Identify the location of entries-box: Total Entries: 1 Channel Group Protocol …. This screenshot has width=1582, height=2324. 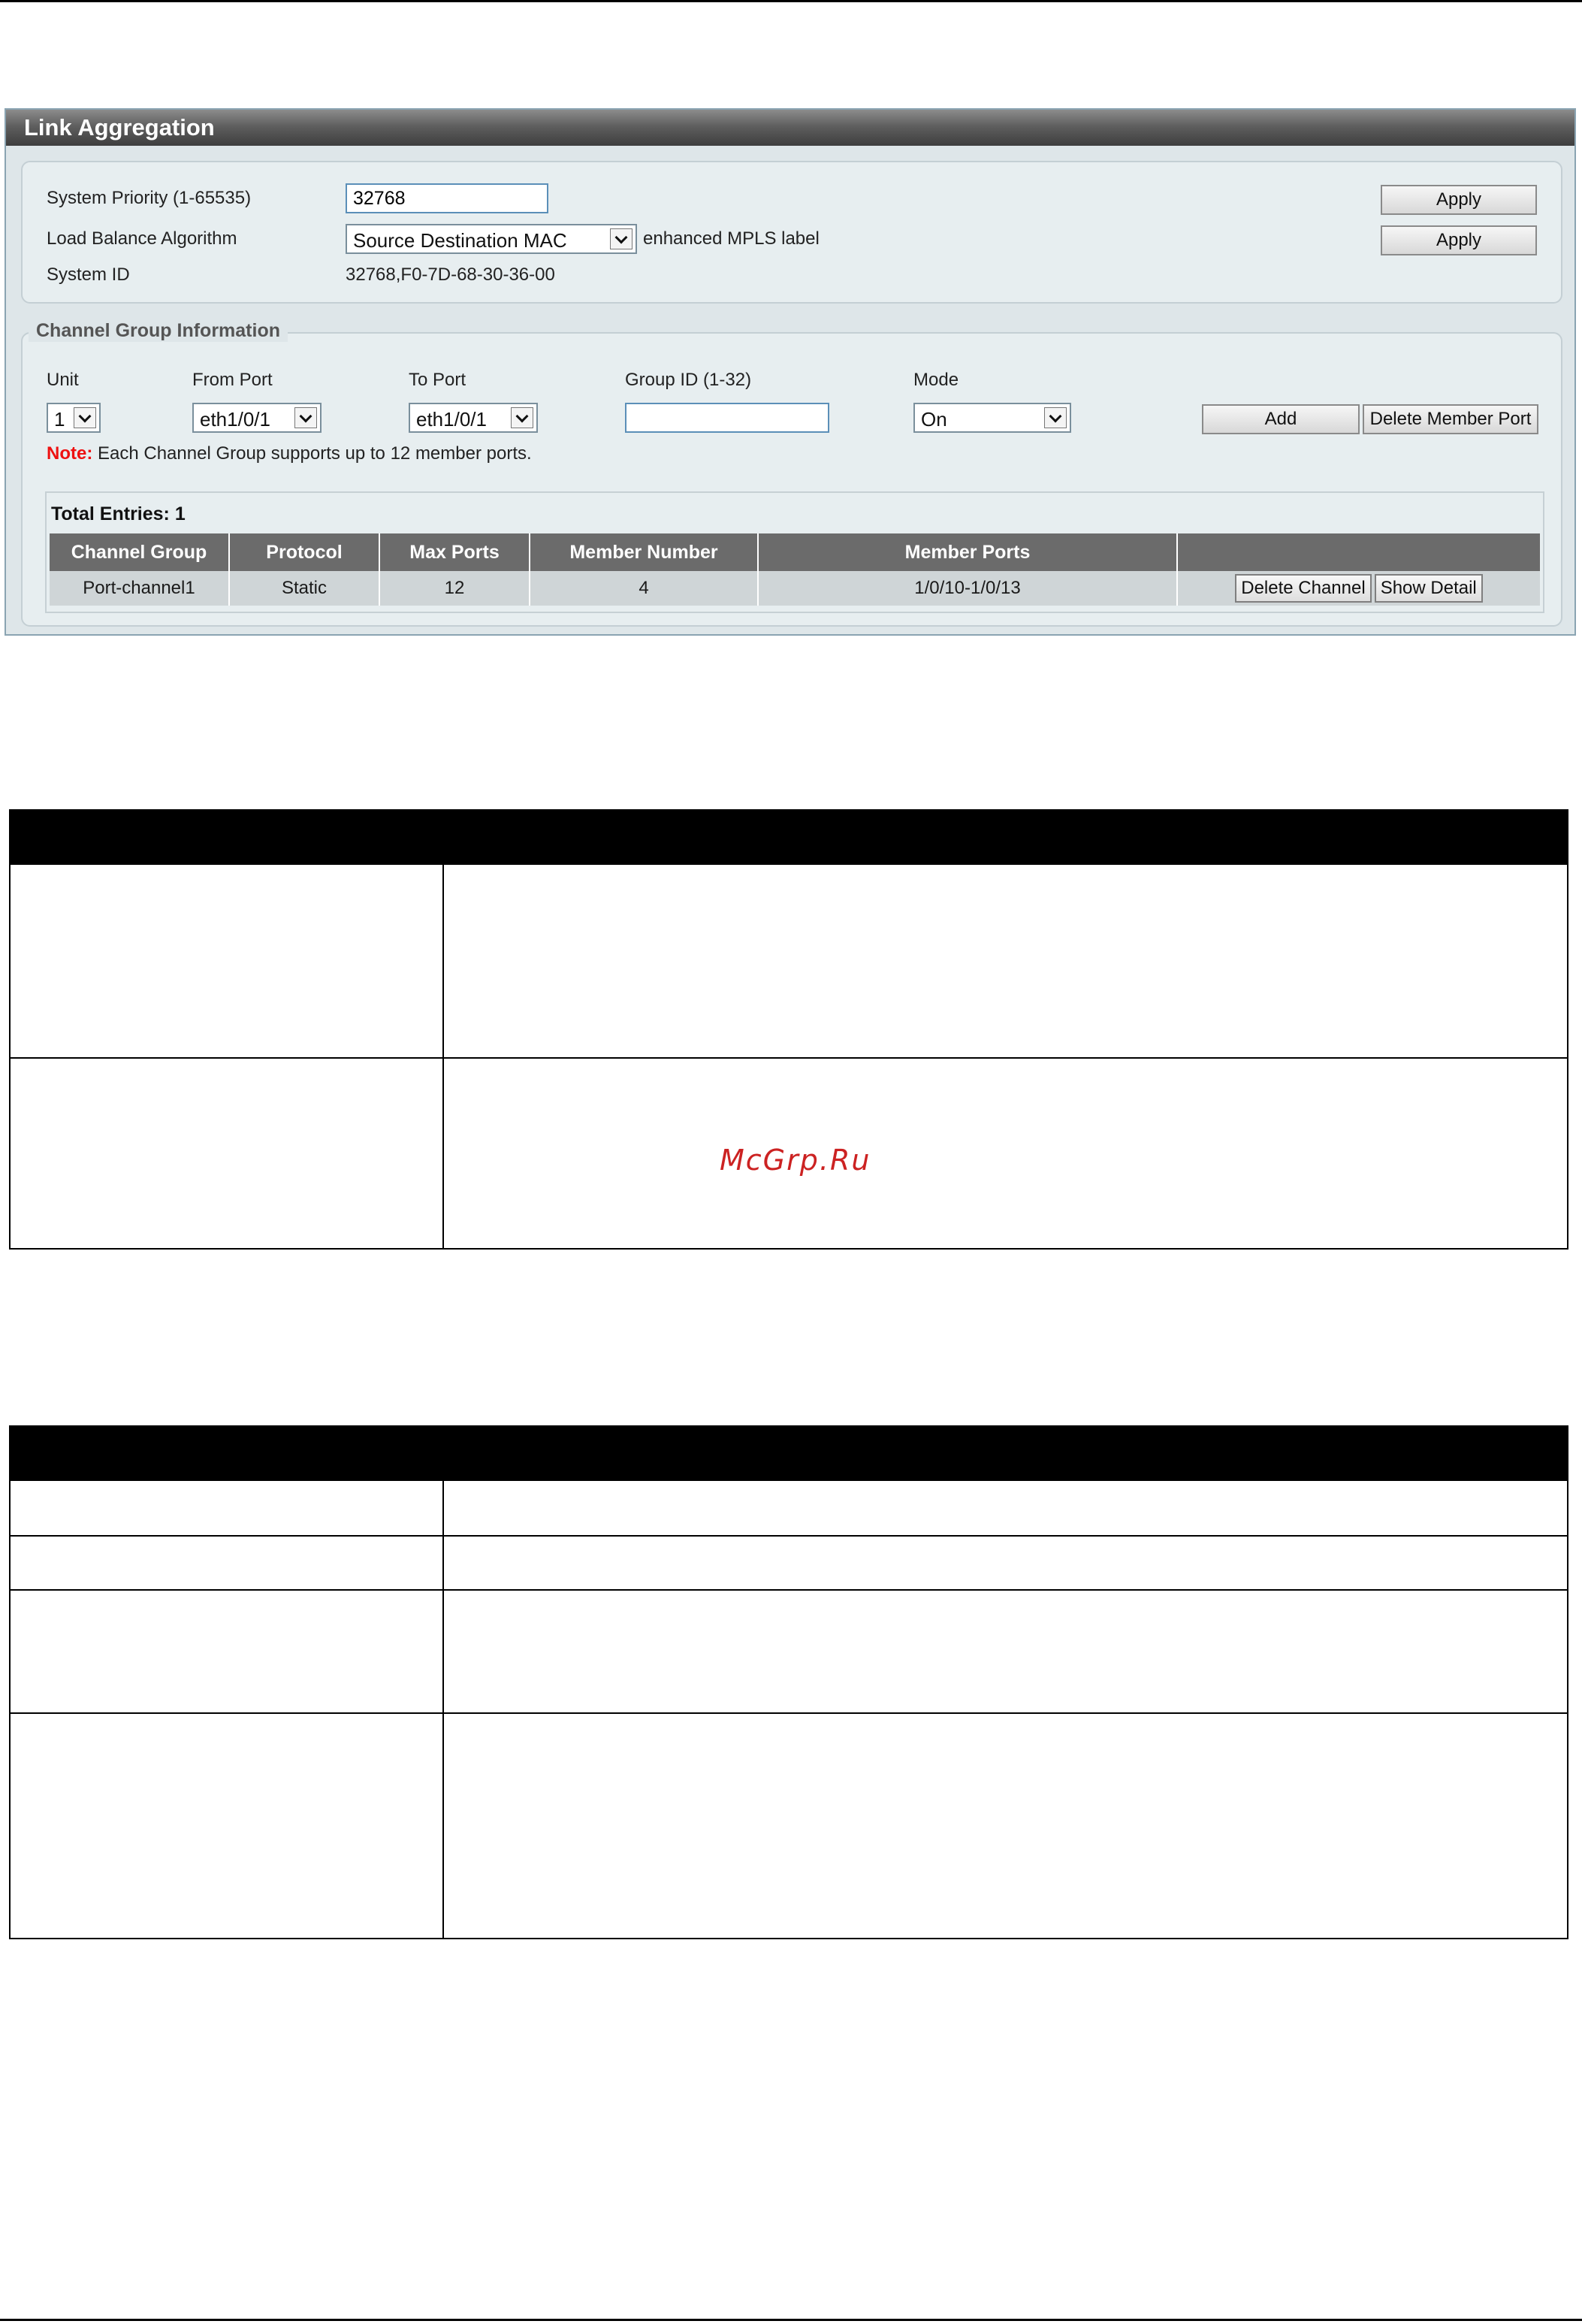
(794, 552).